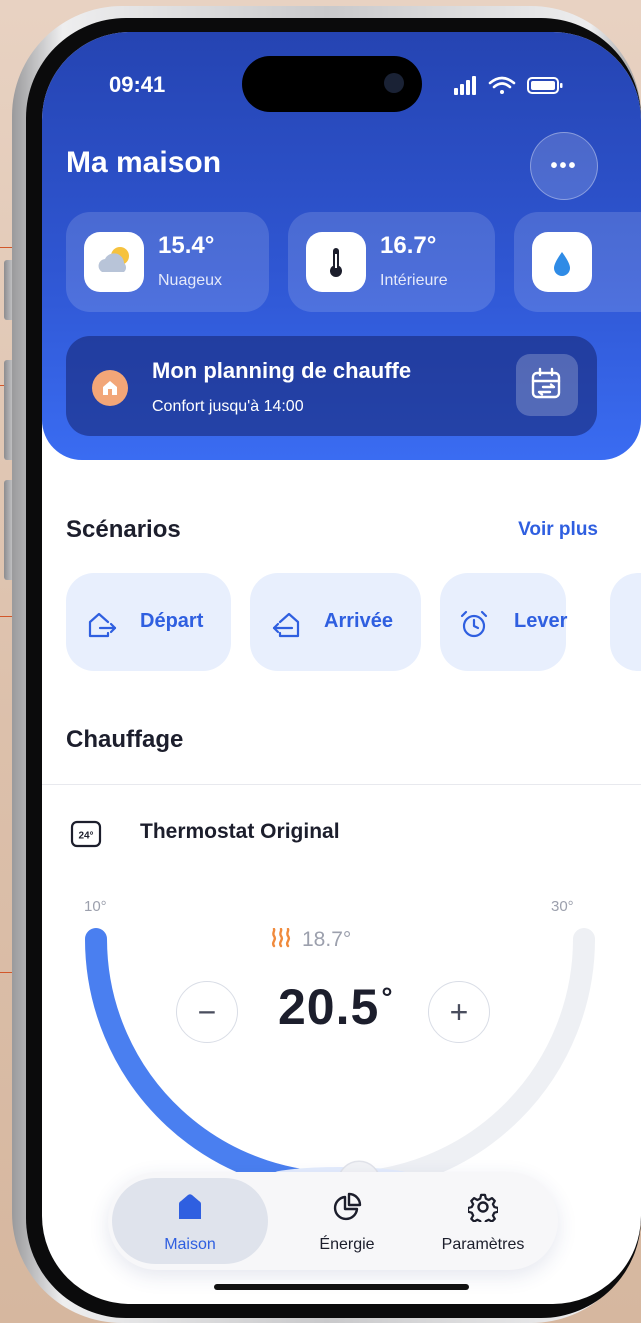 The image size is (641, 1323). What do you see at coordinates (347, 1206) in the screenshot?
I see `pie-chart-icon` at bounding box center [347, 1206].